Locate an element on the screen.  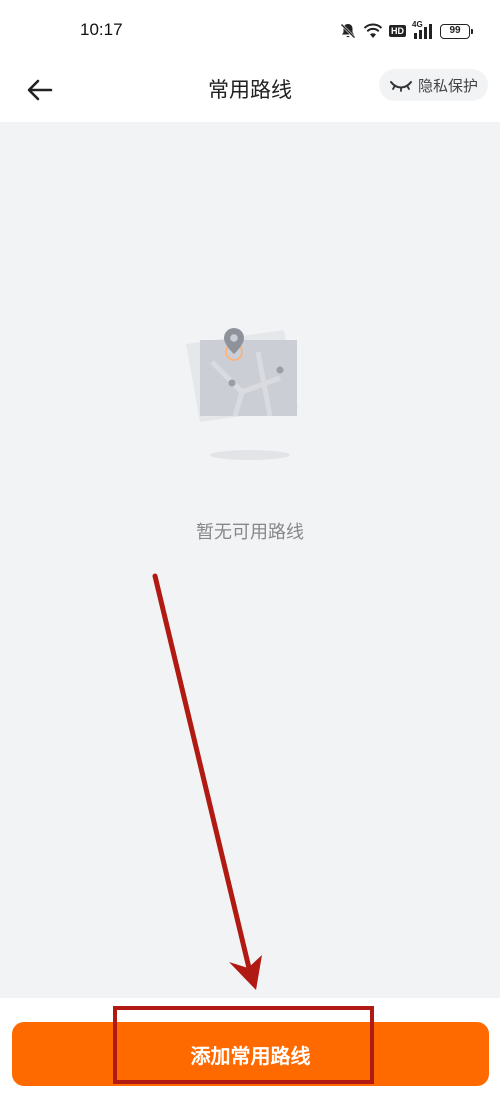
hd-icon: HD is located at coordinates (397, 31).